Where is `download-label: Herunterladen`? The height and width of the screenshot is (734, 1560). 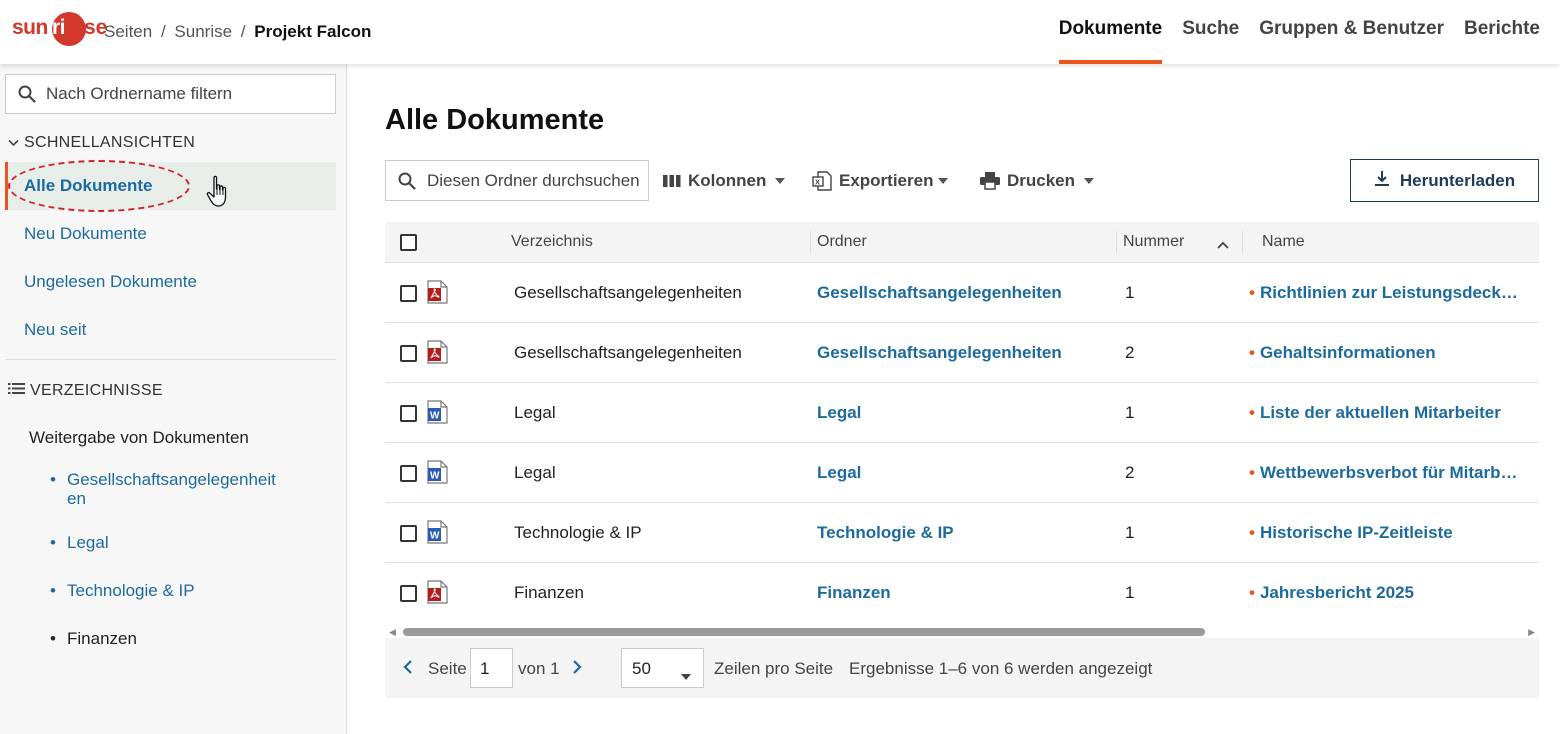 download-label: Herunterladen is located at coordinates (1457, 180).